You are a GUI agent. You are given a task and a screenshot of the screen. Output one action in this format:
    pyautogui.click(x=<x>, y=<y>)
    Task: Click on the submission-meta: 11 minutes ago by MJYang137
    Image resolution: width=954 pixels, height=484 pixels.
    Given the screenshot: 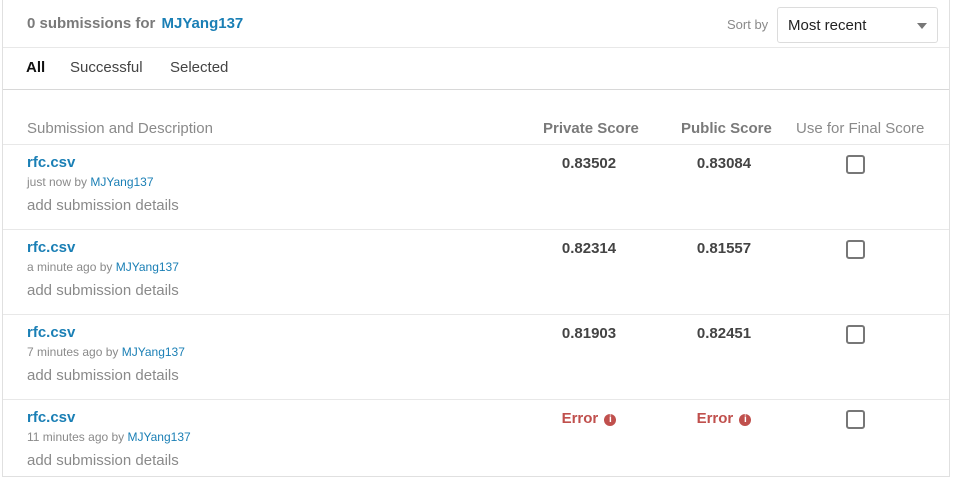 What is the action you would take?
    pyautogui.click(x=109, y=437)
    